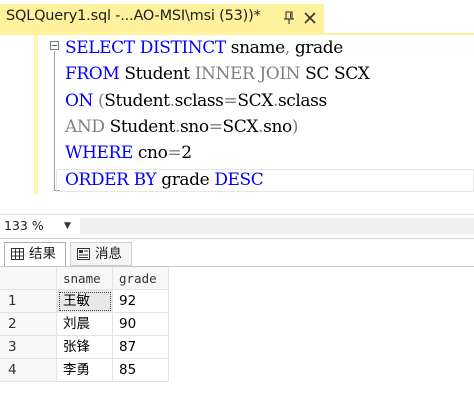 This screenshot has width=474, height=416. I want to click on grid-cell-grade: 85, so click(141, 370).